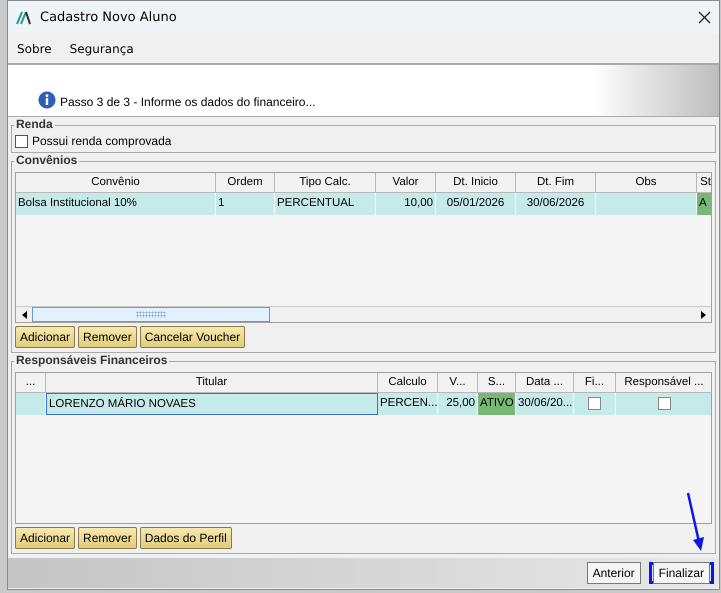 The image size is (721, 593). Describe the element at coordinates (704, 204) in the screenshot. I see `status-cell: A` at that location.